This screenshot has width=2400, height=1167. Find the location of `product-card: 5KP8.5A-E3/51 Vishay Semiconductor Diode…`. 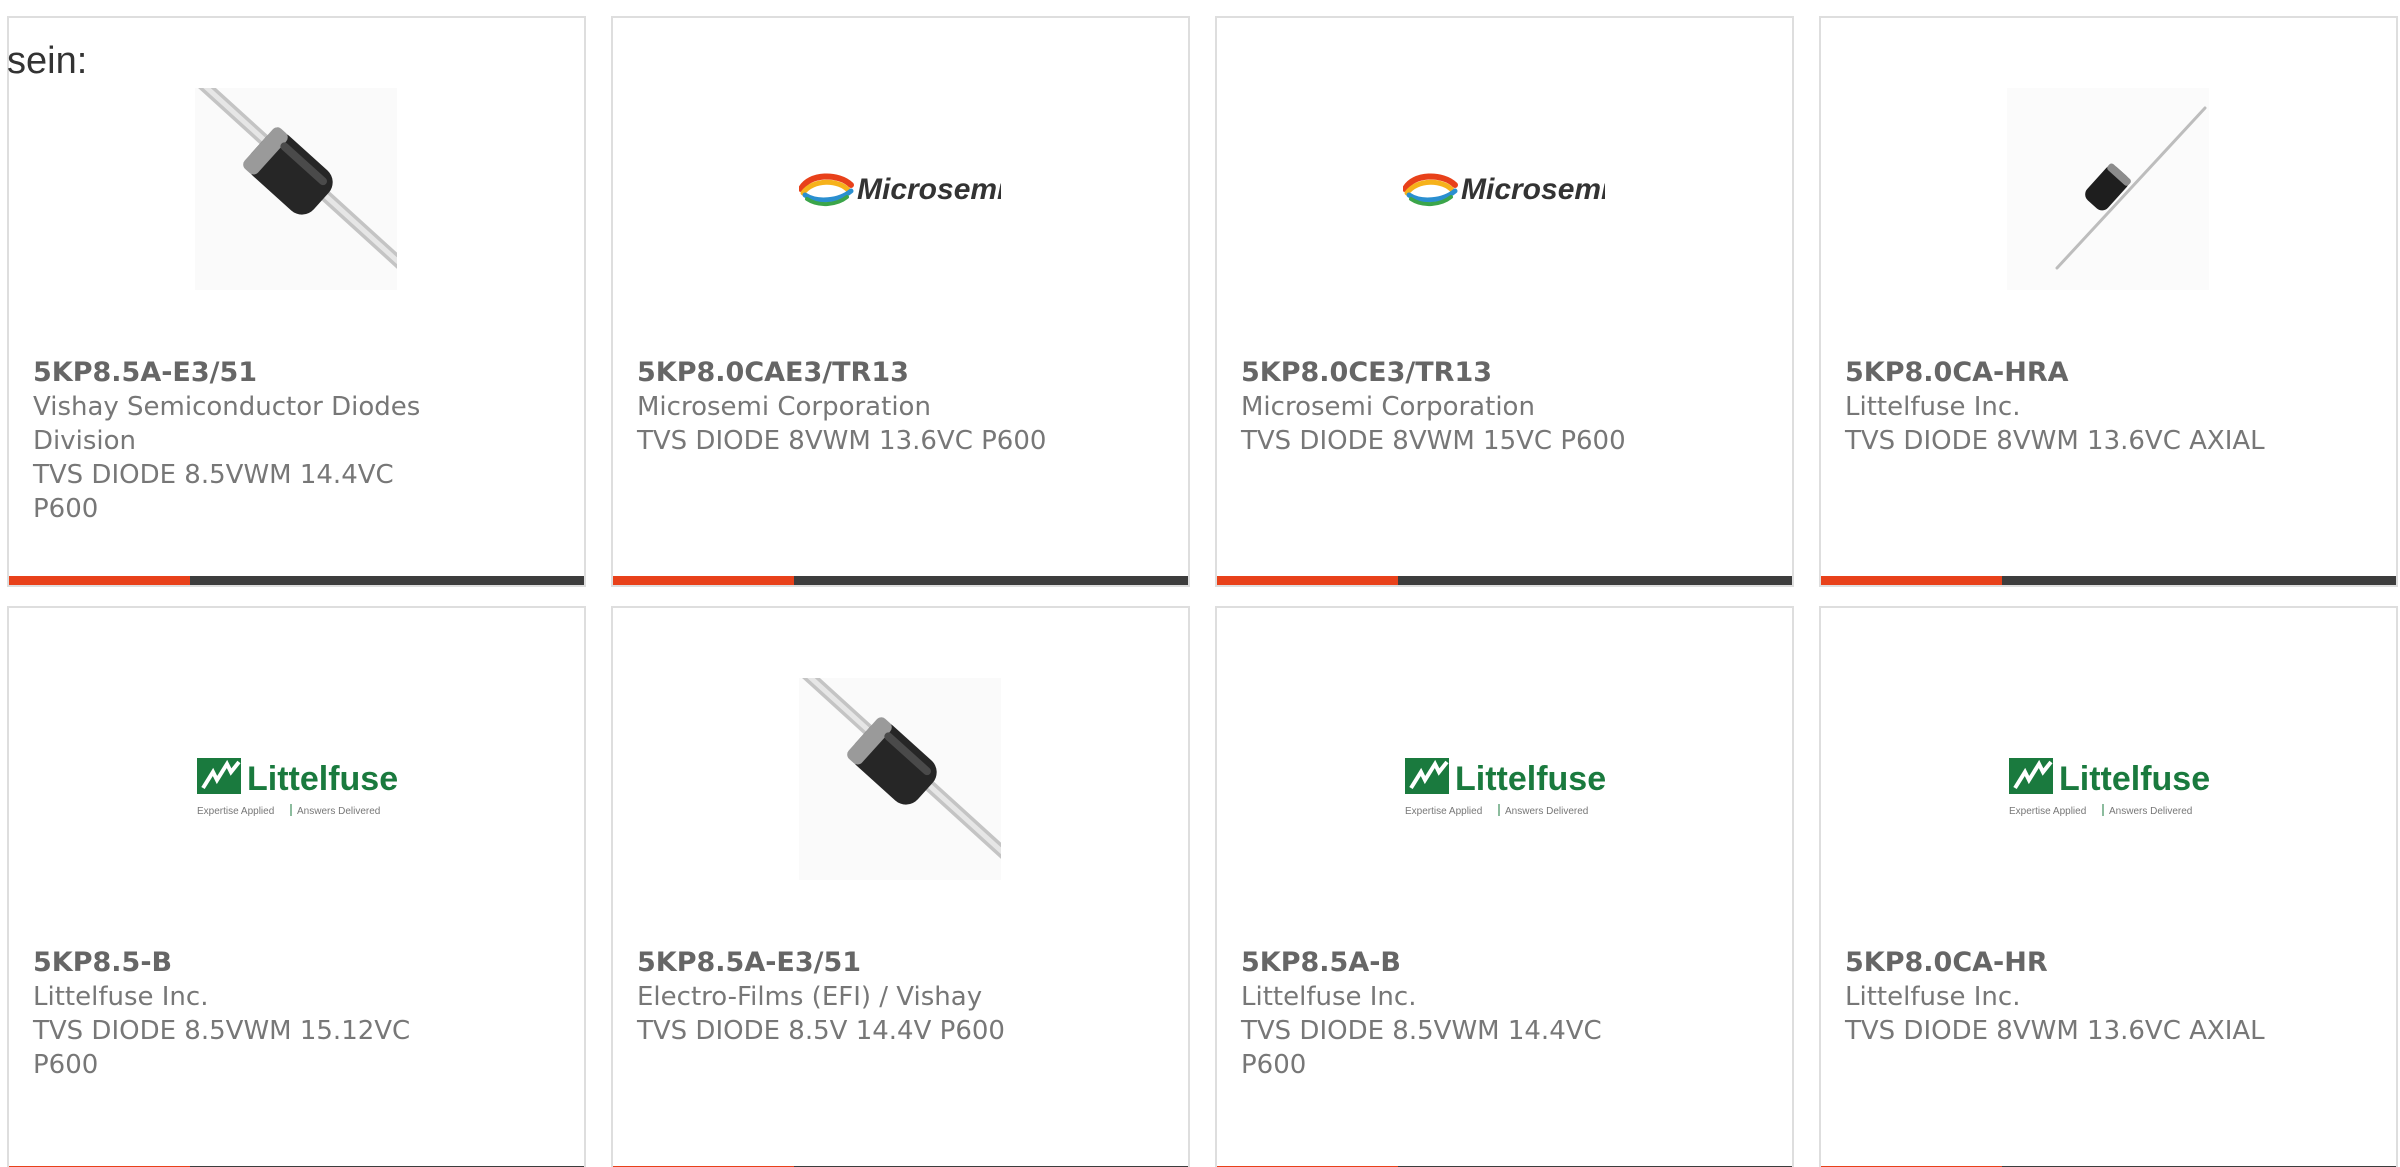

product-card: 5KP8.5A-E3/51 Vishay Semiconductor Diode… is located at coordinates (296, 301).